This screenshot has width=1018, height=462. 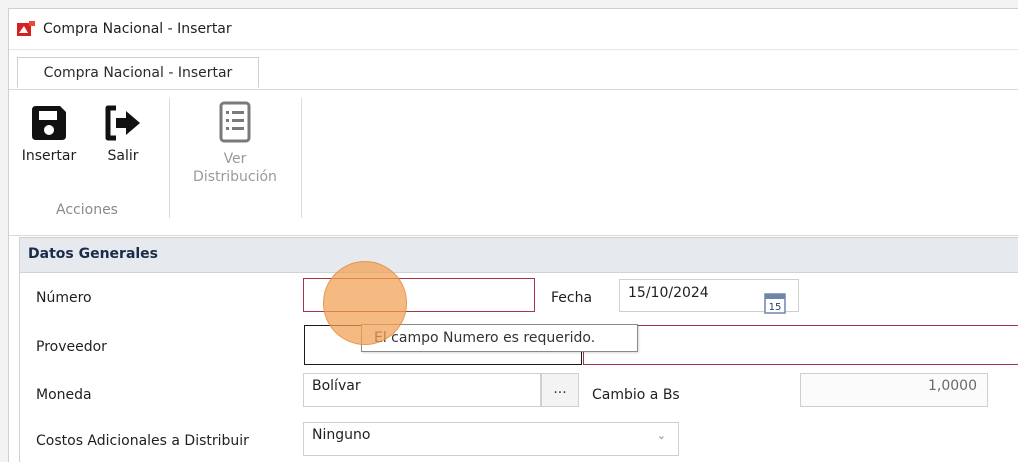 What do you see at coordinates (123, 156) in the screenshot?
I see `salir-label: Salir` at bounding box center [123, 156].